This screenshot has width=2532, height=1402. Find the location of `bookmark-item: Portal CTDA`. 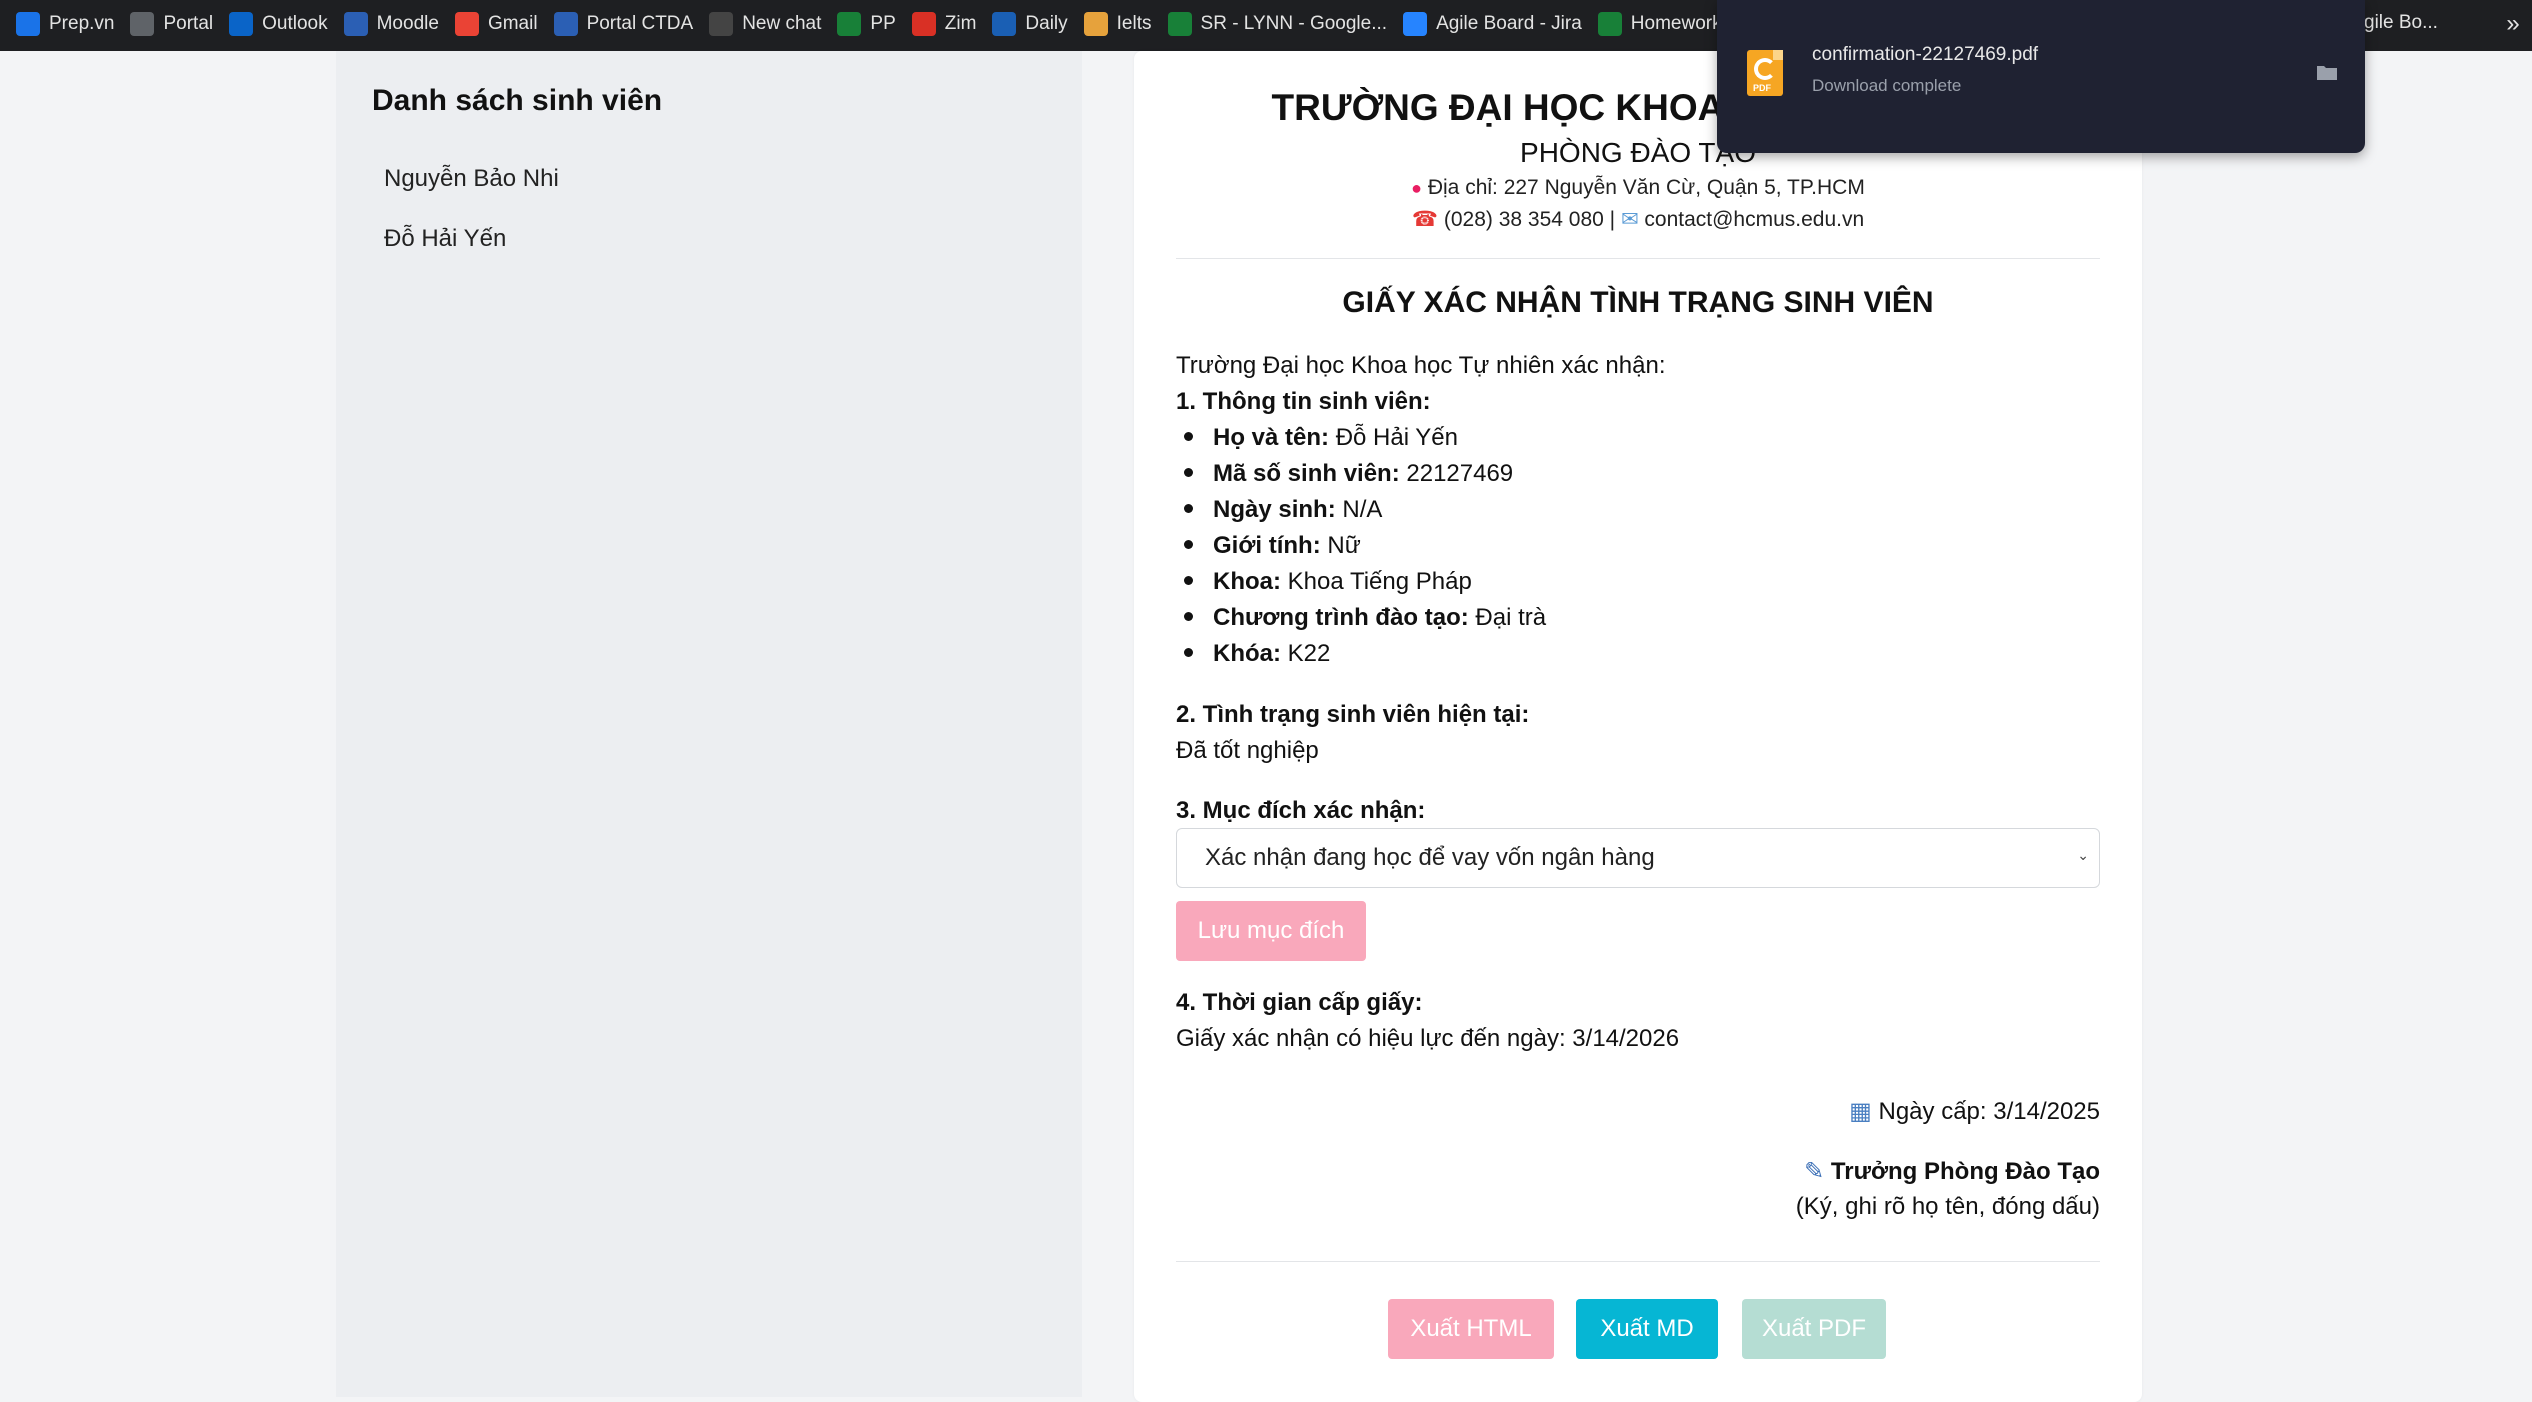

bookmark-item: Portal CTDA is located at coordinates (628, 24).